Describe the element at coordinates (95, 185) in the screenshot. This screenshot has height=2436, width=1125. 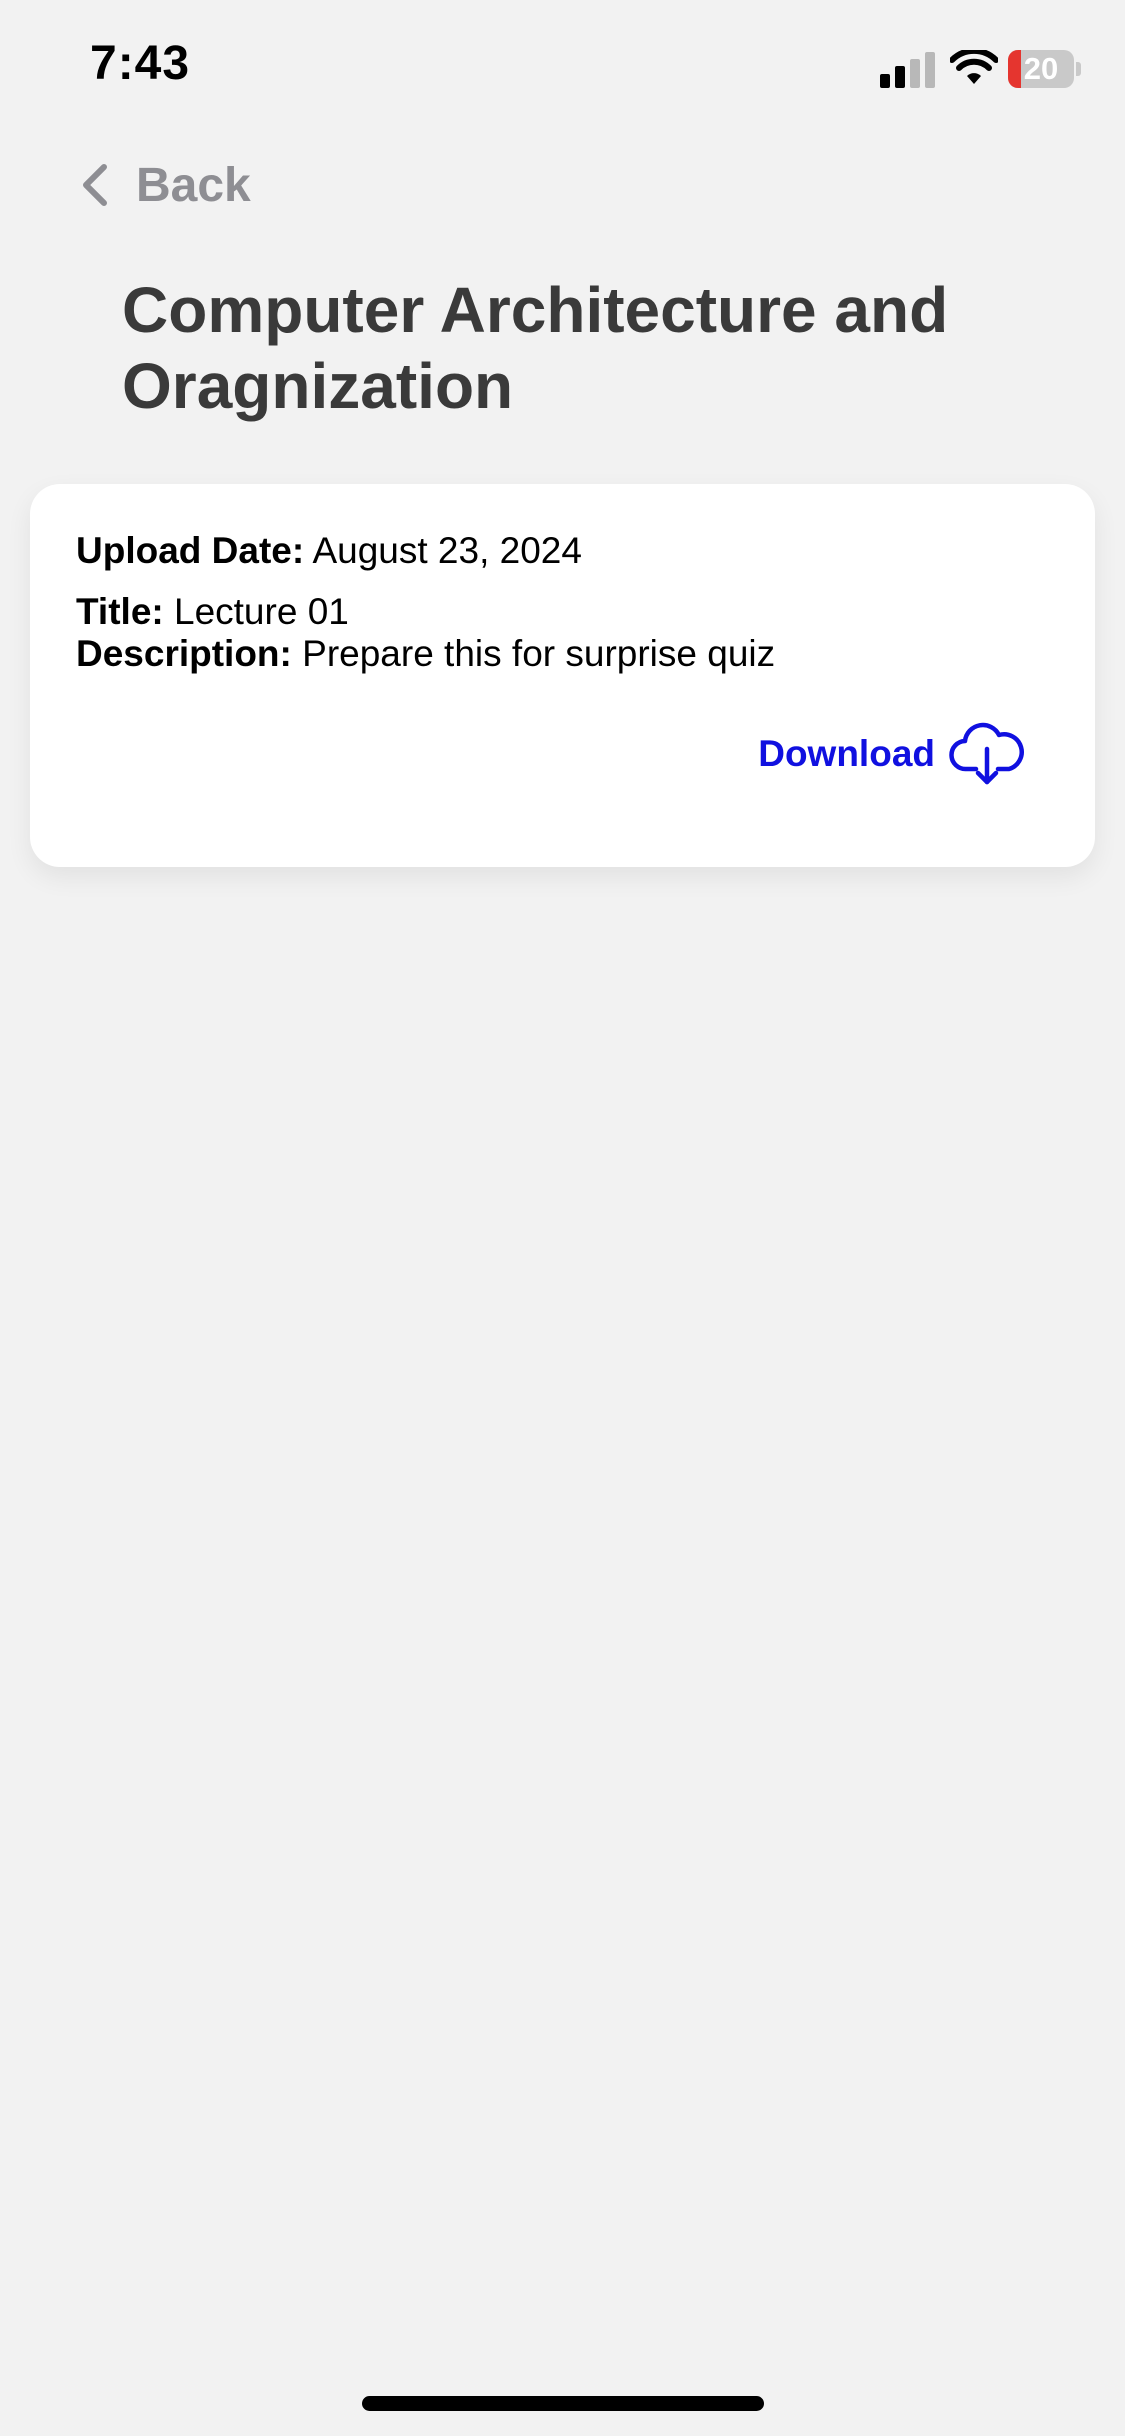
I see `chevron-left-icon` at that location.